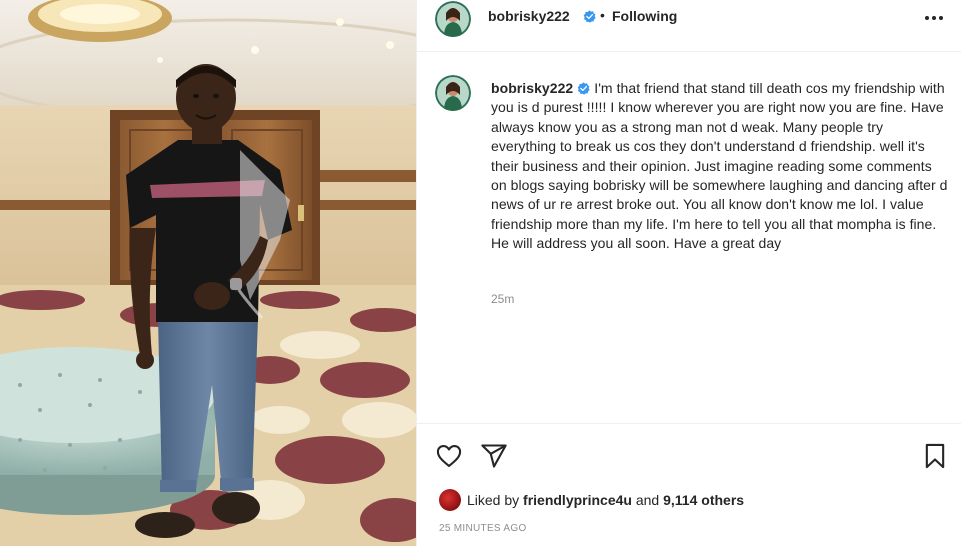 This screenshot has height=546, width=961. I want to click on following-button: Following, so click(644, 16).